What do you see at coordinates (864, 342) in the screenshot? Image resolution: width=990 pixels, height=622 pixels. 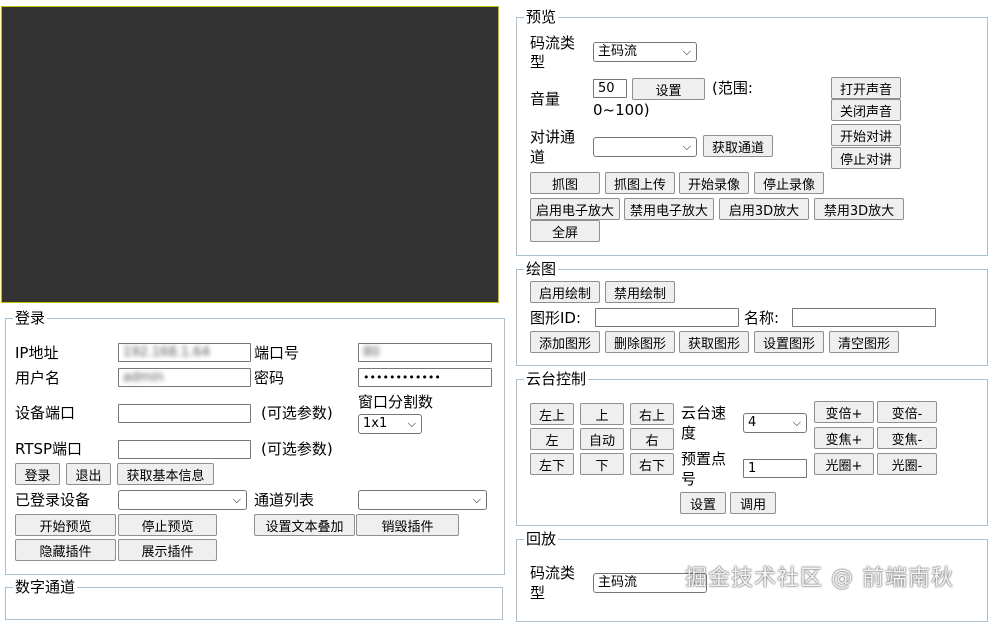 I see `clear-shape-button: 清空图形` at bounding box center [864, 342].